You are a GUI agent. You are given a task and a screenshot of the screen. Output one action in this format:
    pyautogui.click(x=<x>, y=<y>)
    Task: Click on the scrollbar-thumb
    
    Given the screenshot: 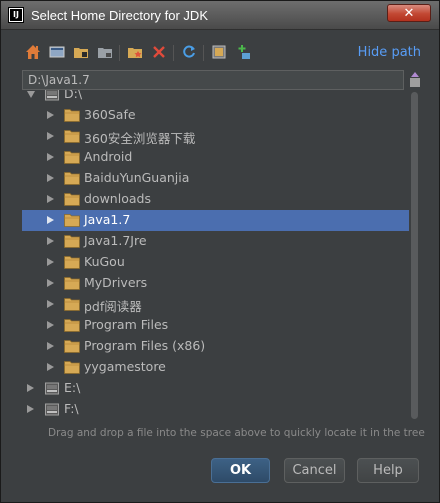 What is the action you would take?
    pyautogui.click(x=414, y=255)
    